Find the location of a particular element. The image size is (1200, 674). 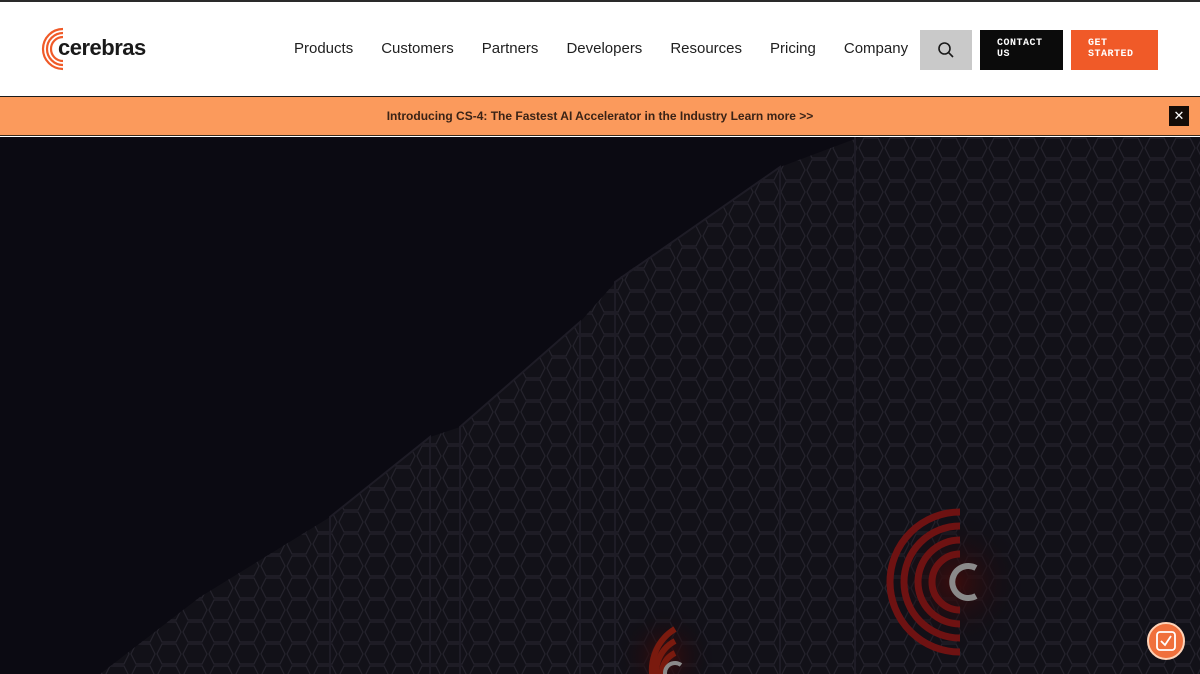

banner-close-button: ✕ is located at coordinates (1179, 116).